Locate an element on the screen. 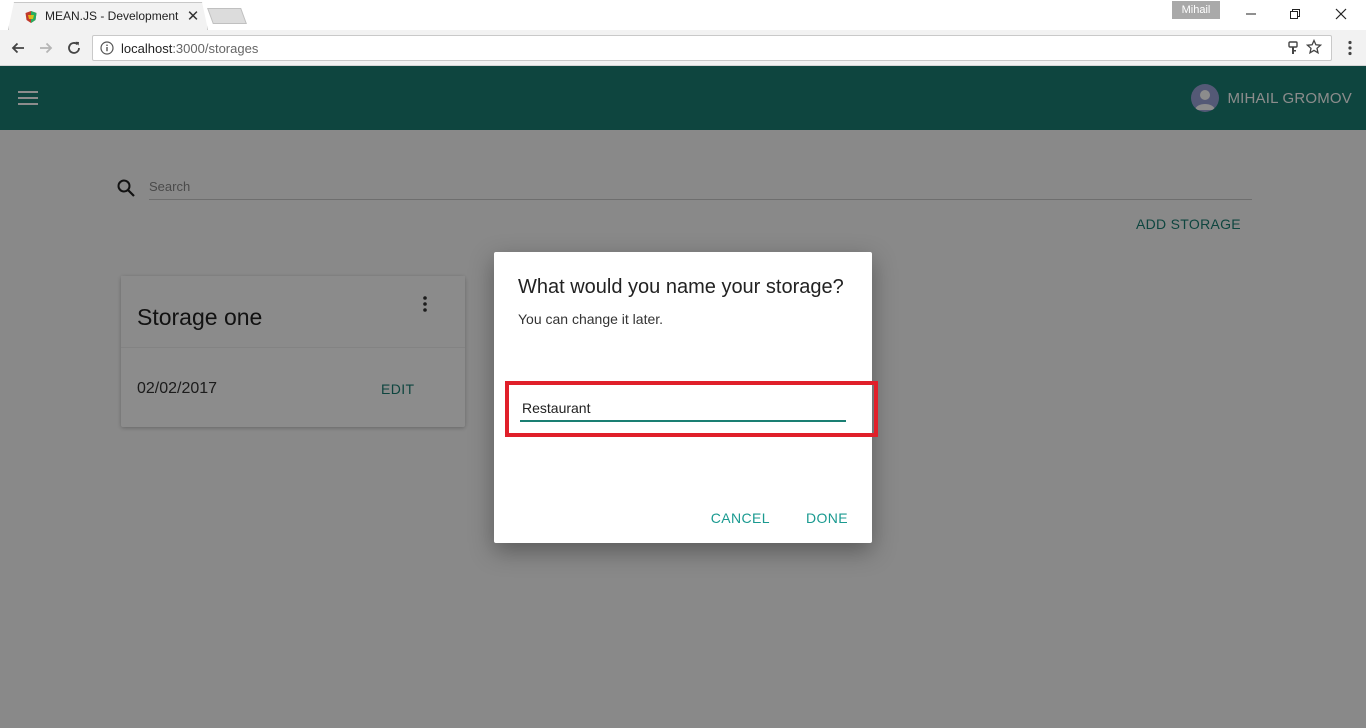 This screenshot has height=728, width=1366. address-bar-url: localhost:3000/storages is located at coordinates (189, 48).